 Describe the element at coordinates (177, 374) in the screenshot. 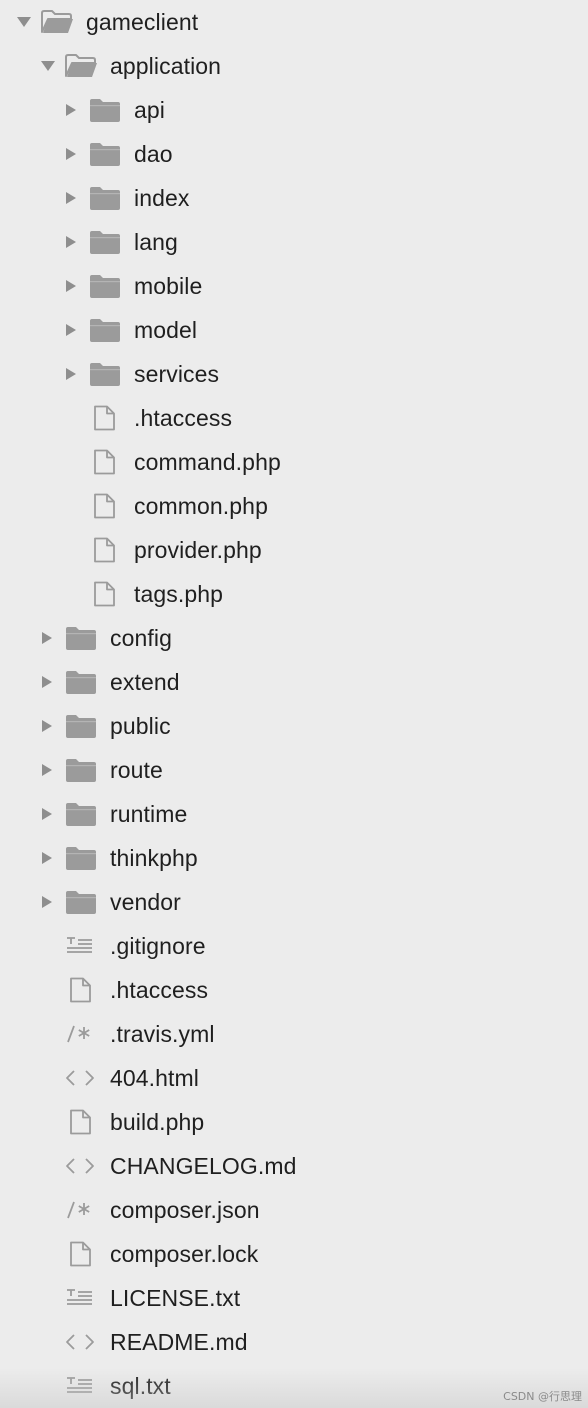

I see `tree-item-label: services` at that location.